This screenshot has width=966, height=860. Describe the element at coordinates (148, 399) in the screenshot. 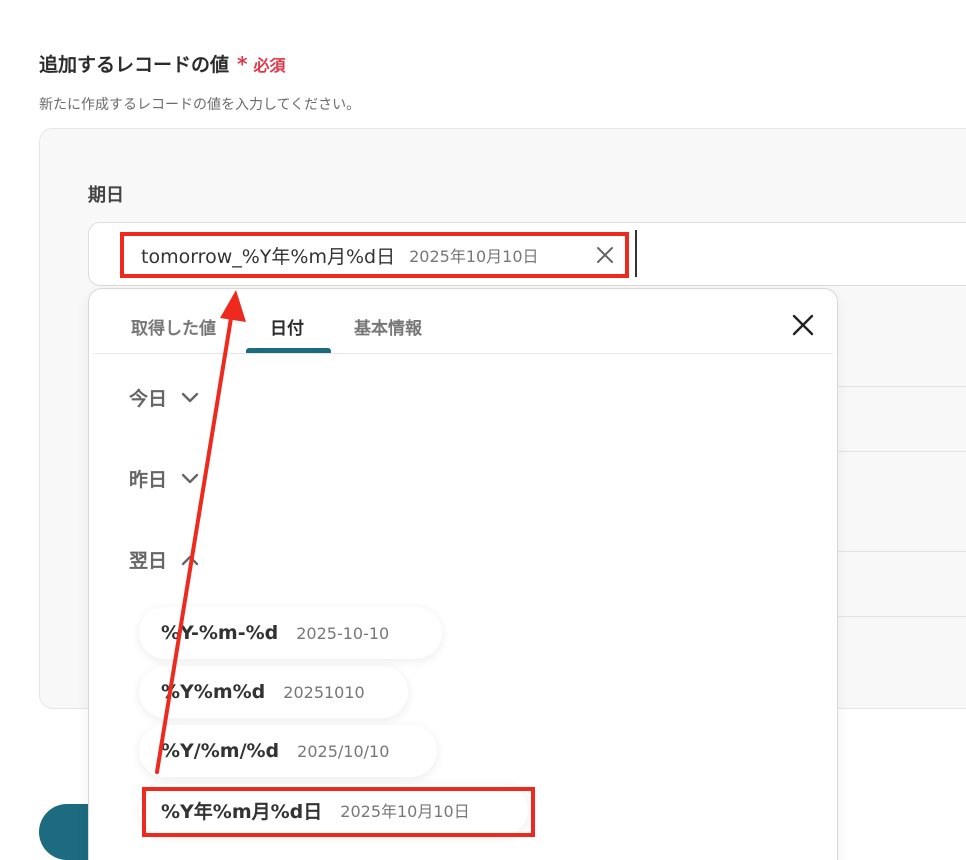

I see `group-label: 今日` at that location.